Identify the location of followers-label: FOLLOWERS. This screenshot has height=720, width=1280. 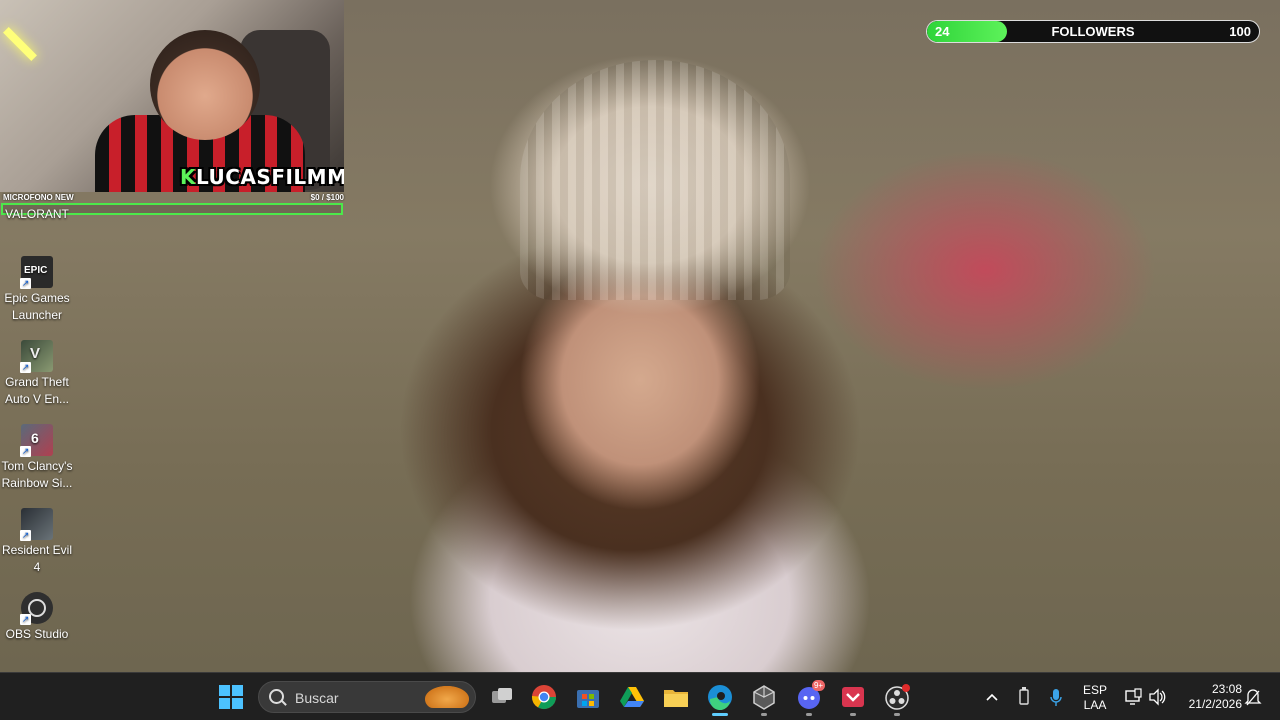
(1093, 31).